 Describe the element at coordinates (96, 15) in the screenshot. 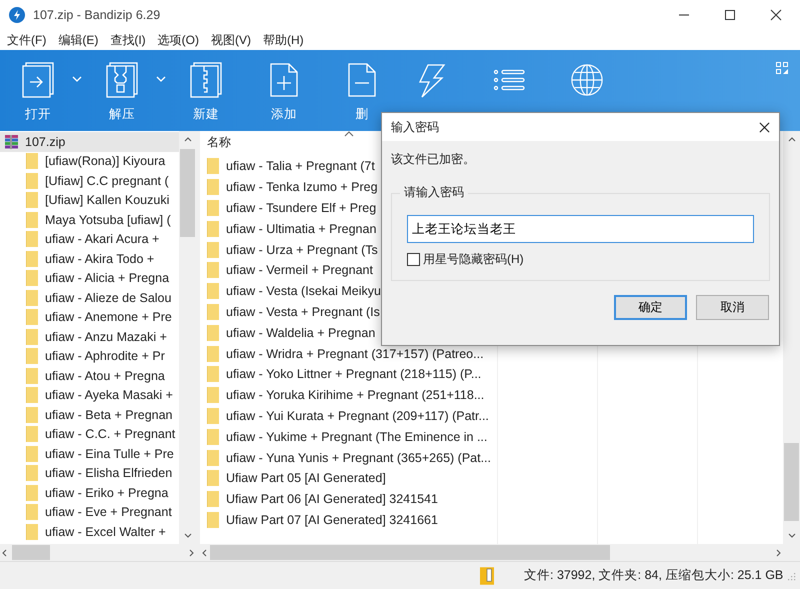

I see `window-title: 107.zip - Bandizip 6.29` at that location.